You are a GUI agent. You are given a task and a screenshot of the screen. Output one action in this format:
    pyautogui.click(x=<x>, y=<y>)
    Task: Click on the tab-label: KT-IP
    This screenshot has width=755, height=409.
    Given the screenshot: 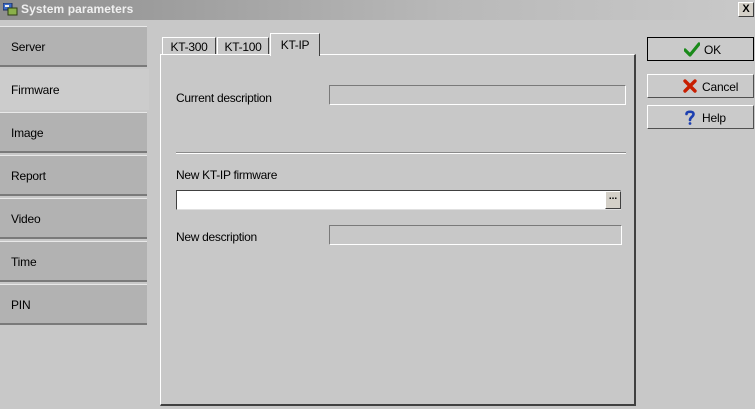 What is the action you would take?
    pyautogui.click(x=295, y=45)
    